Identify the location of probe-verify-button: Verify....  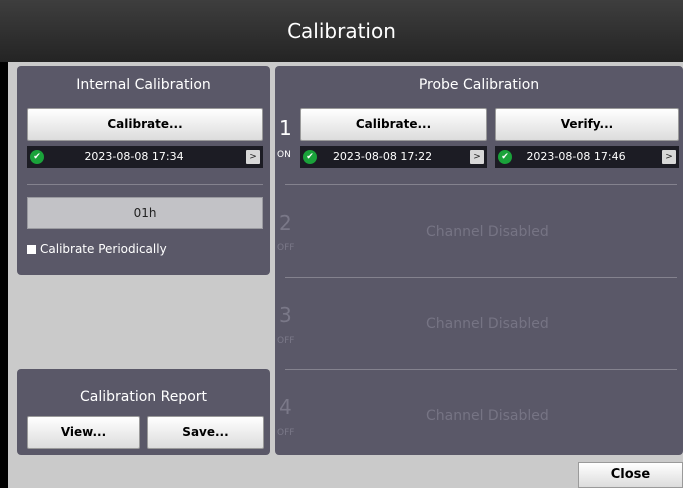
(587, 124).